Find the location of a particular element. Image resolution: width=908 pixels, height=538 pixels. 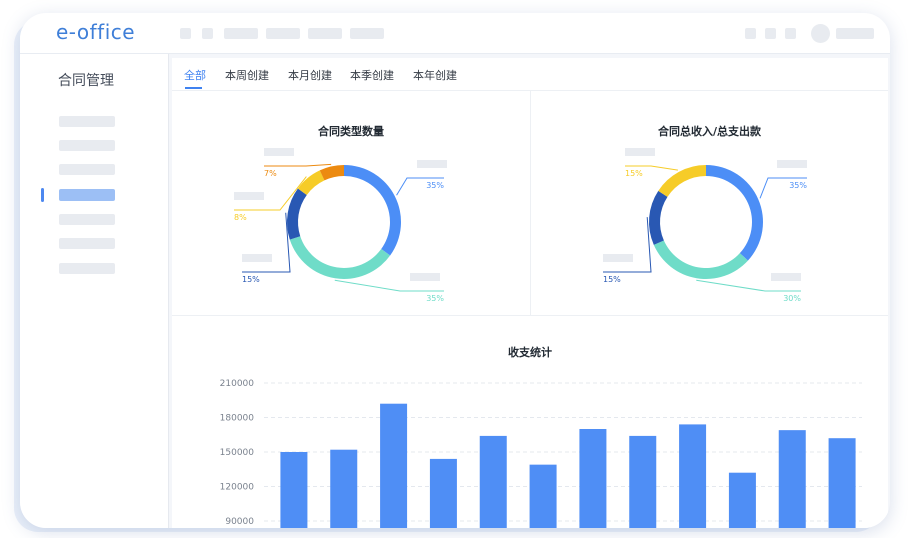

sidebar-title: 合同管理 is located at coordinates (86, 81).